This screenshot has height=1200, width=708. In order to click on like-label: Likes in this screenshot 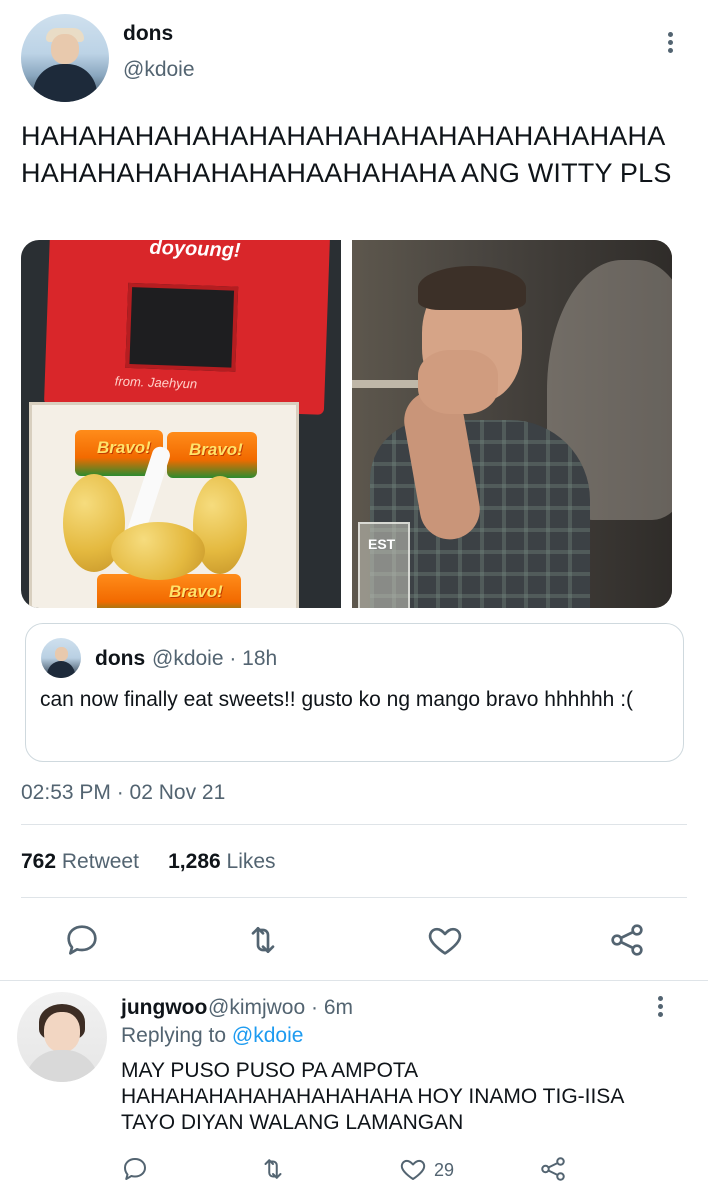, I will do `click(251, 861)`.